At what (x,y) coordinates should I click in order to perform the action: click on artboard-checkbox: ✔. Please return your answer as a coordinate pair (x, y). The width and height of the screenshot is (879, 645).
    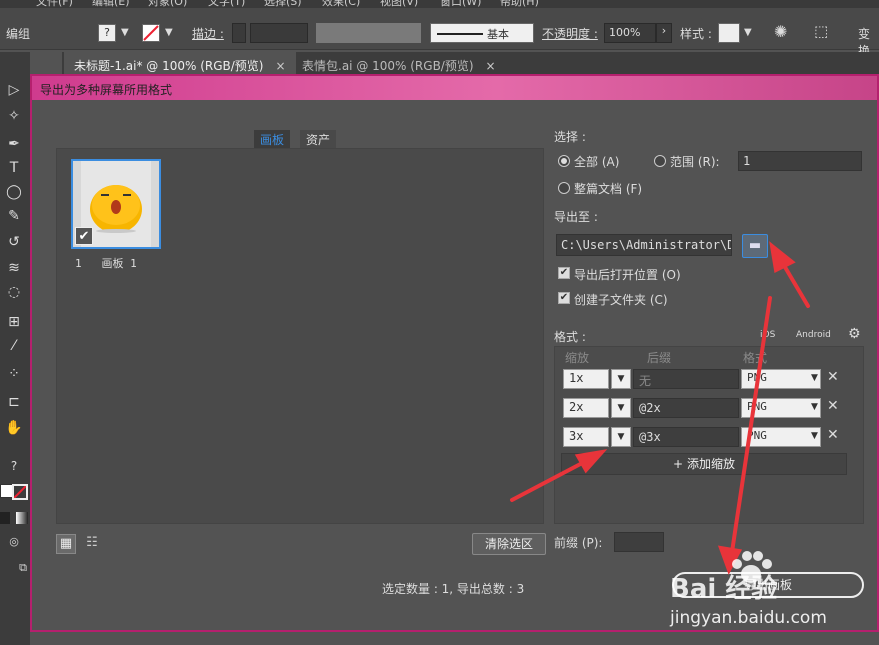
    Looking at the image, I should click on (84, 236).